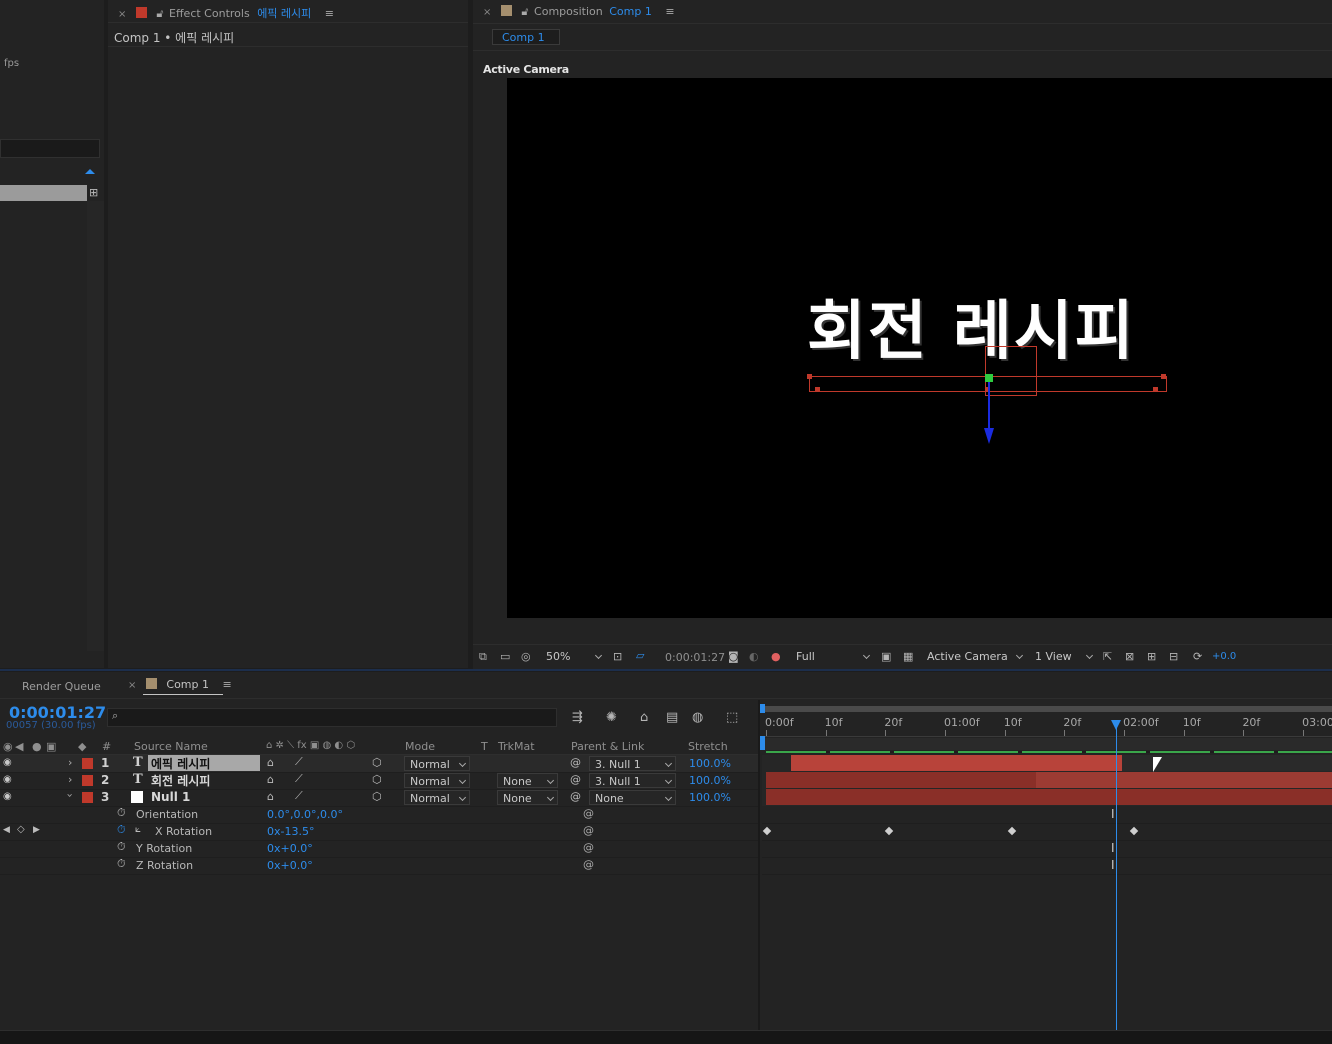 The height and width of the screenshot is (1044, 1332). Describe the element at coordinates (762, 743) in the screenshot. I see `work-area-start` at that location.